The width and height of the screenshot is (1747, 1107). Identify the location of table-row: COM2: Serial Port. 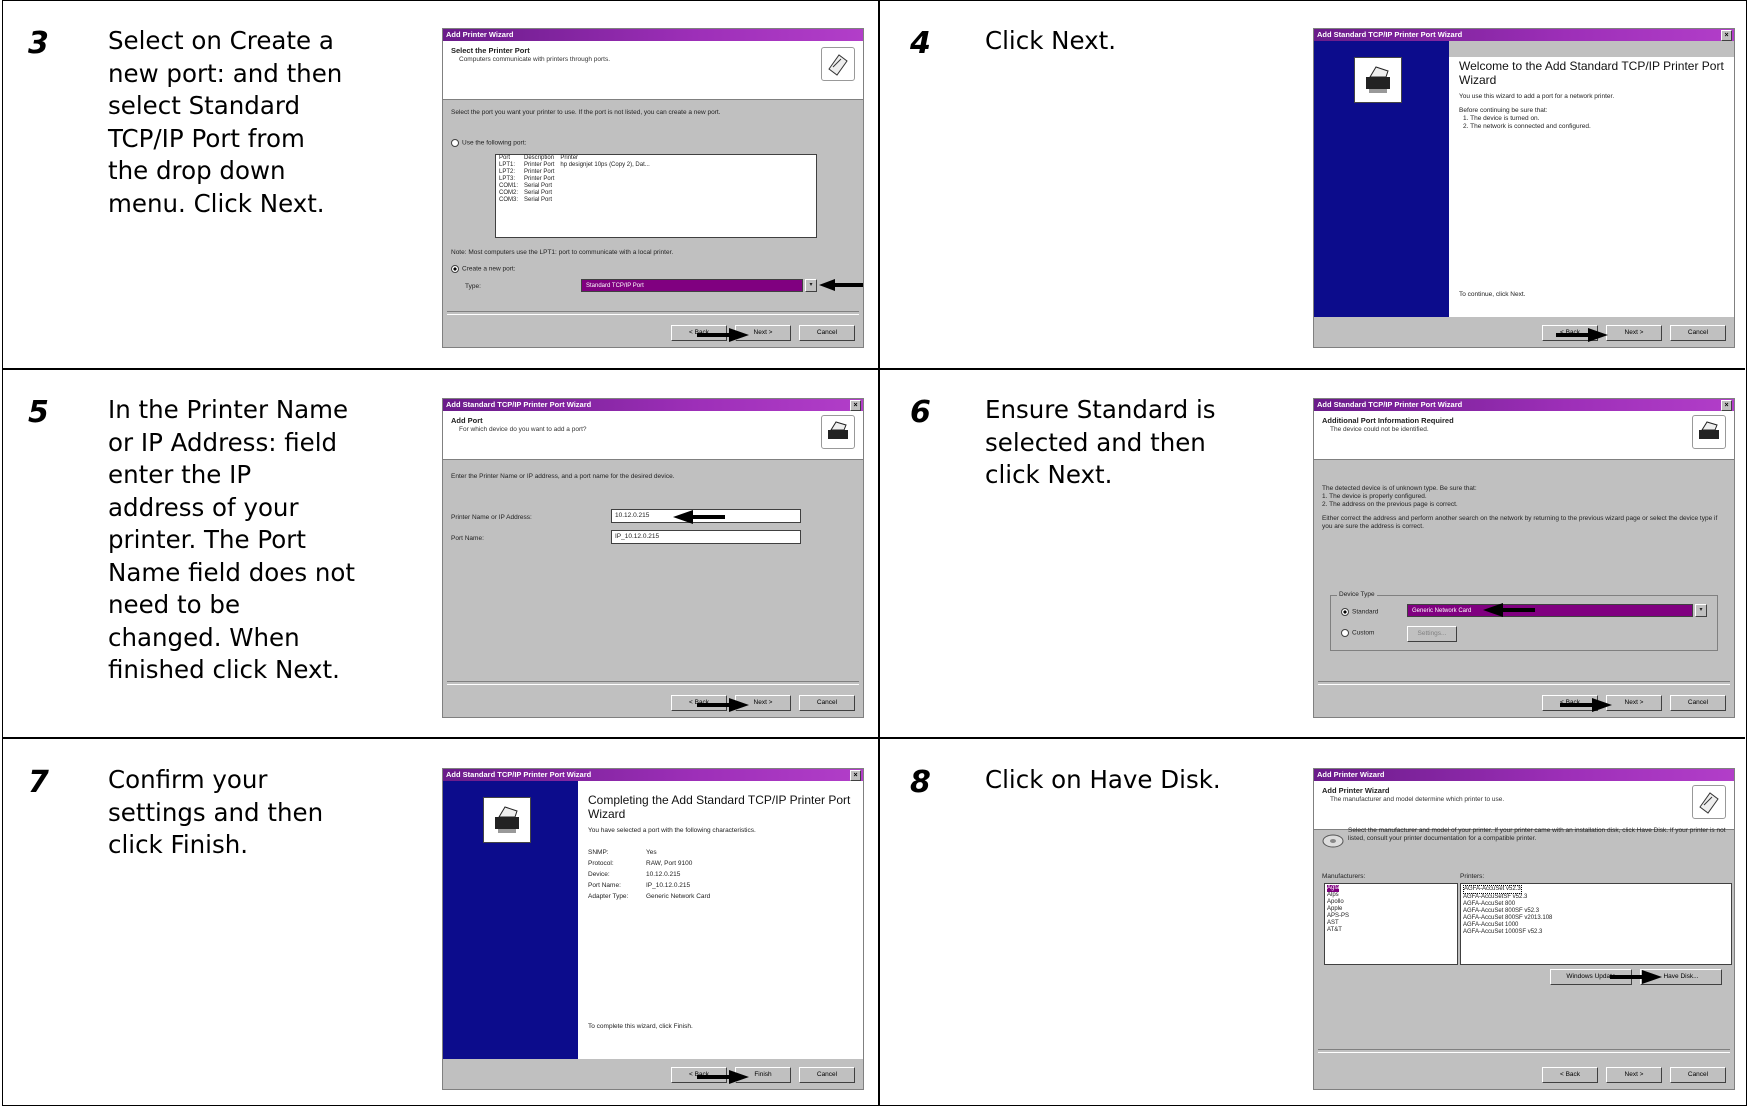
(574, 193).